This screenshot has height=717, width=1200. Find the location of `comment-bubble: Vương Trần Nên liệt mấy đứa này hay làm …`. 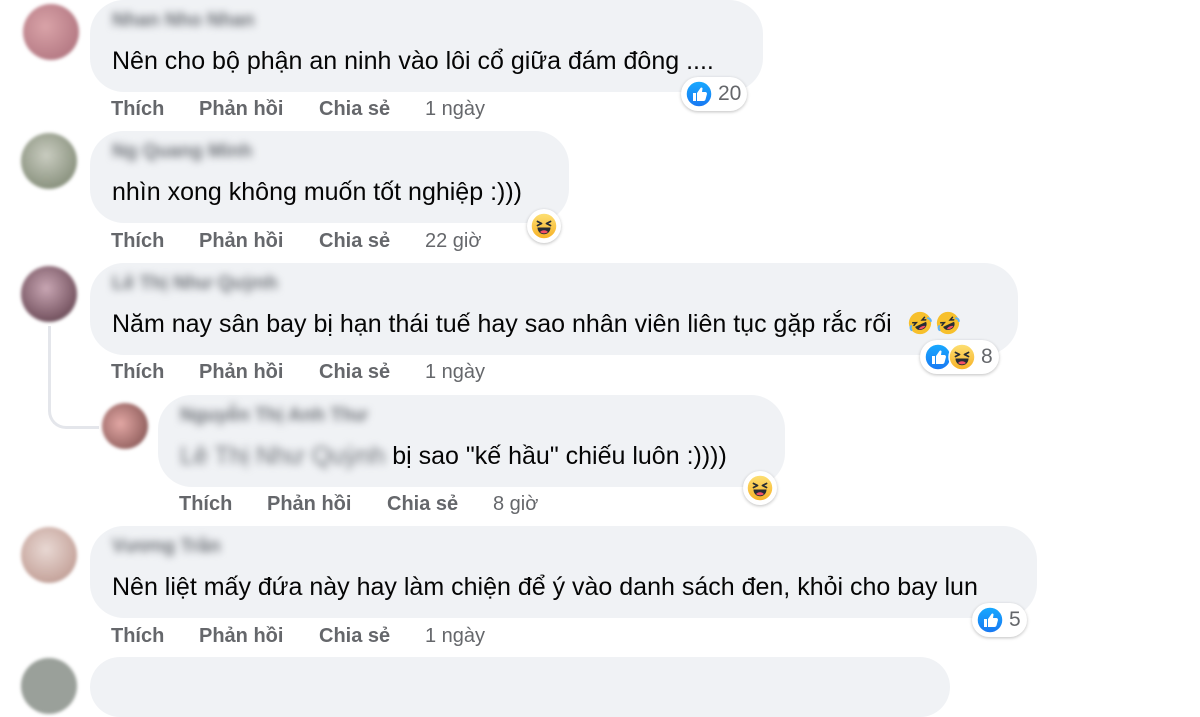

comment-bubble: Vương Trần Nên liệt mấy đứa này hay làm … is located at coordinates (563, 572).